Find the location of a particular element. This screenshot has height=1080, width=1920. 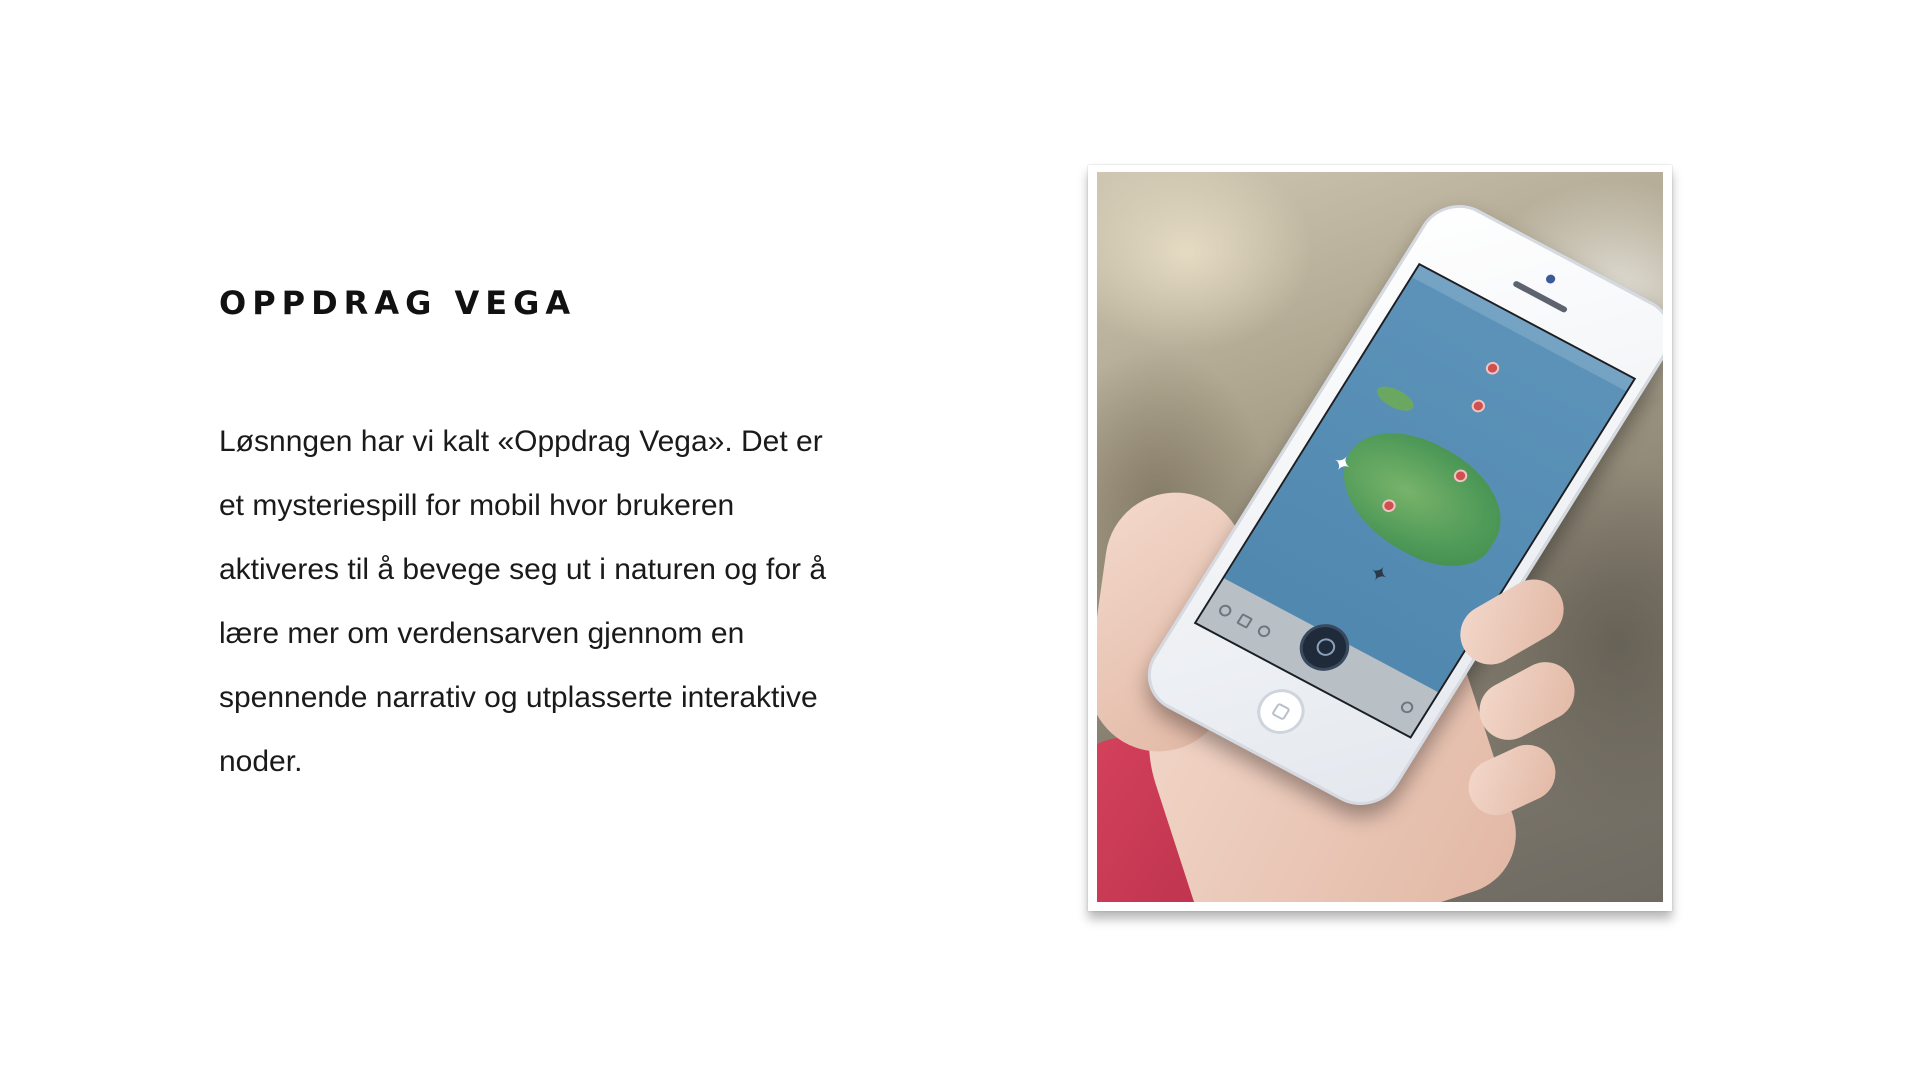

map-islet is located at coordinates (1395, 398).